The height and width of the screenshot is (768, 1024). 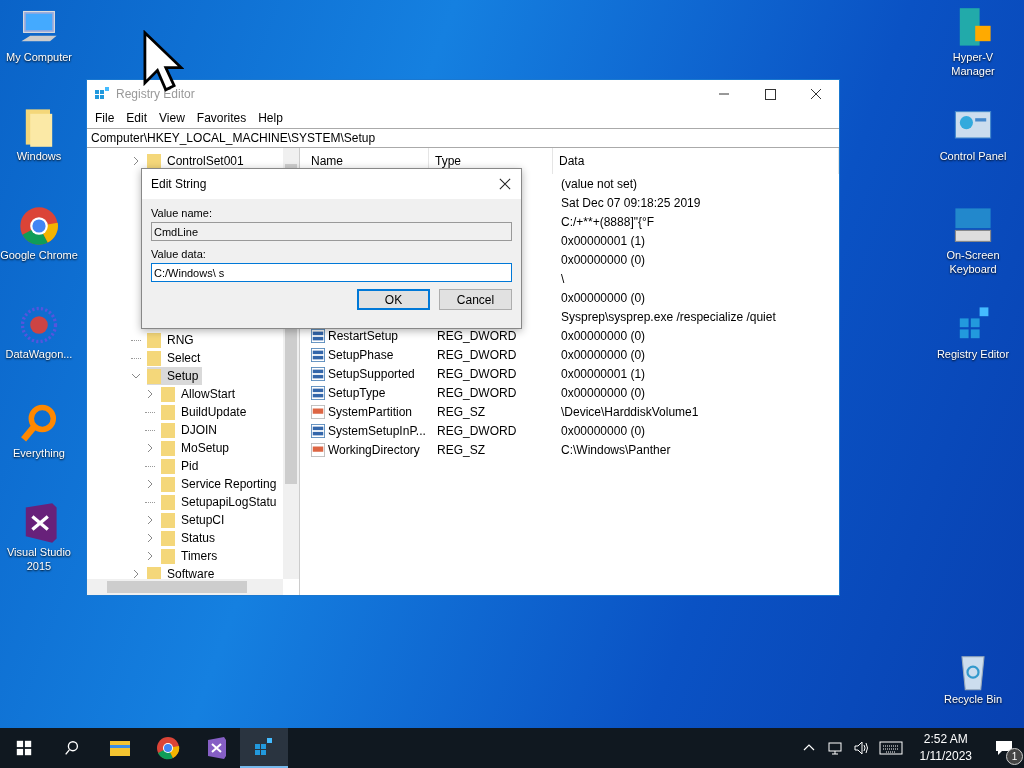 What do you see at coordinates (945, 739) in the screenshot?
I see `clock-time: 2:52 AM` at bounding box center [945, 739].